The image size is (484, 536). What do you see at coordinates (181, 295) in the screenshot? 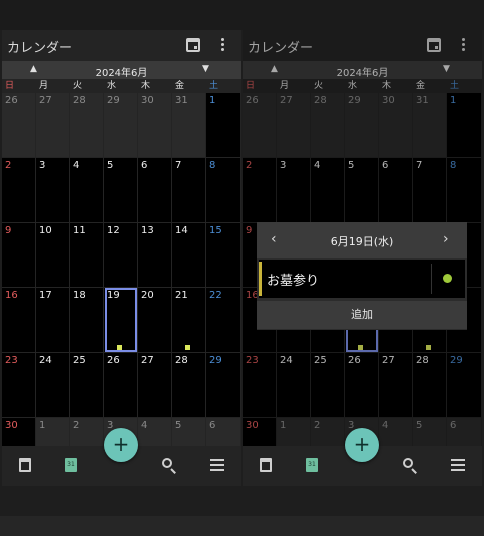
I see `day-number: 21` at bounding box center [181, 295].